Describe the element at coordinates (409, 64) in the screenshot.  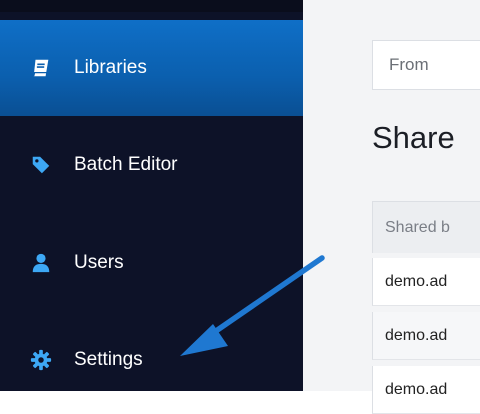
I see `from-field-placeholder: From` at that location.